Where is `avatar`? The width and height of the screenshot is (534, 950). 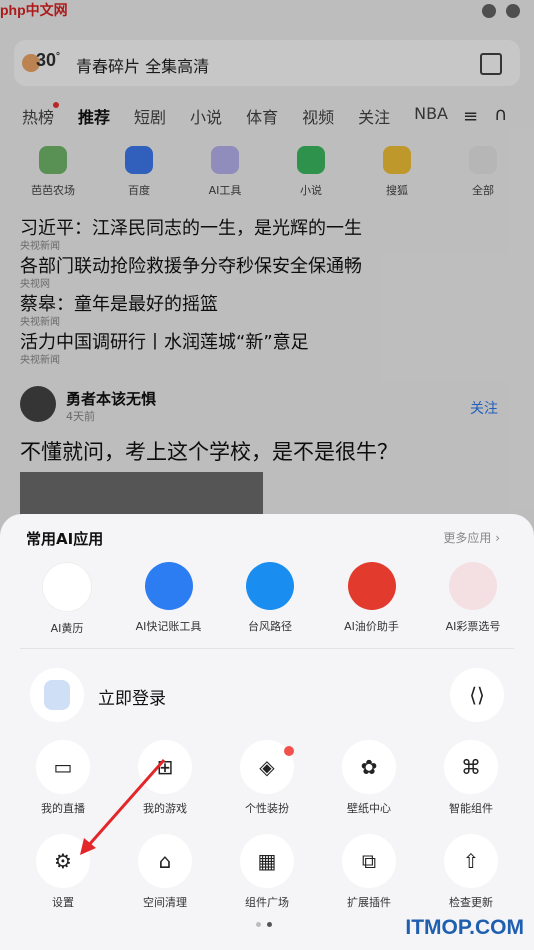
avatar is located at coordinates (57, 695).